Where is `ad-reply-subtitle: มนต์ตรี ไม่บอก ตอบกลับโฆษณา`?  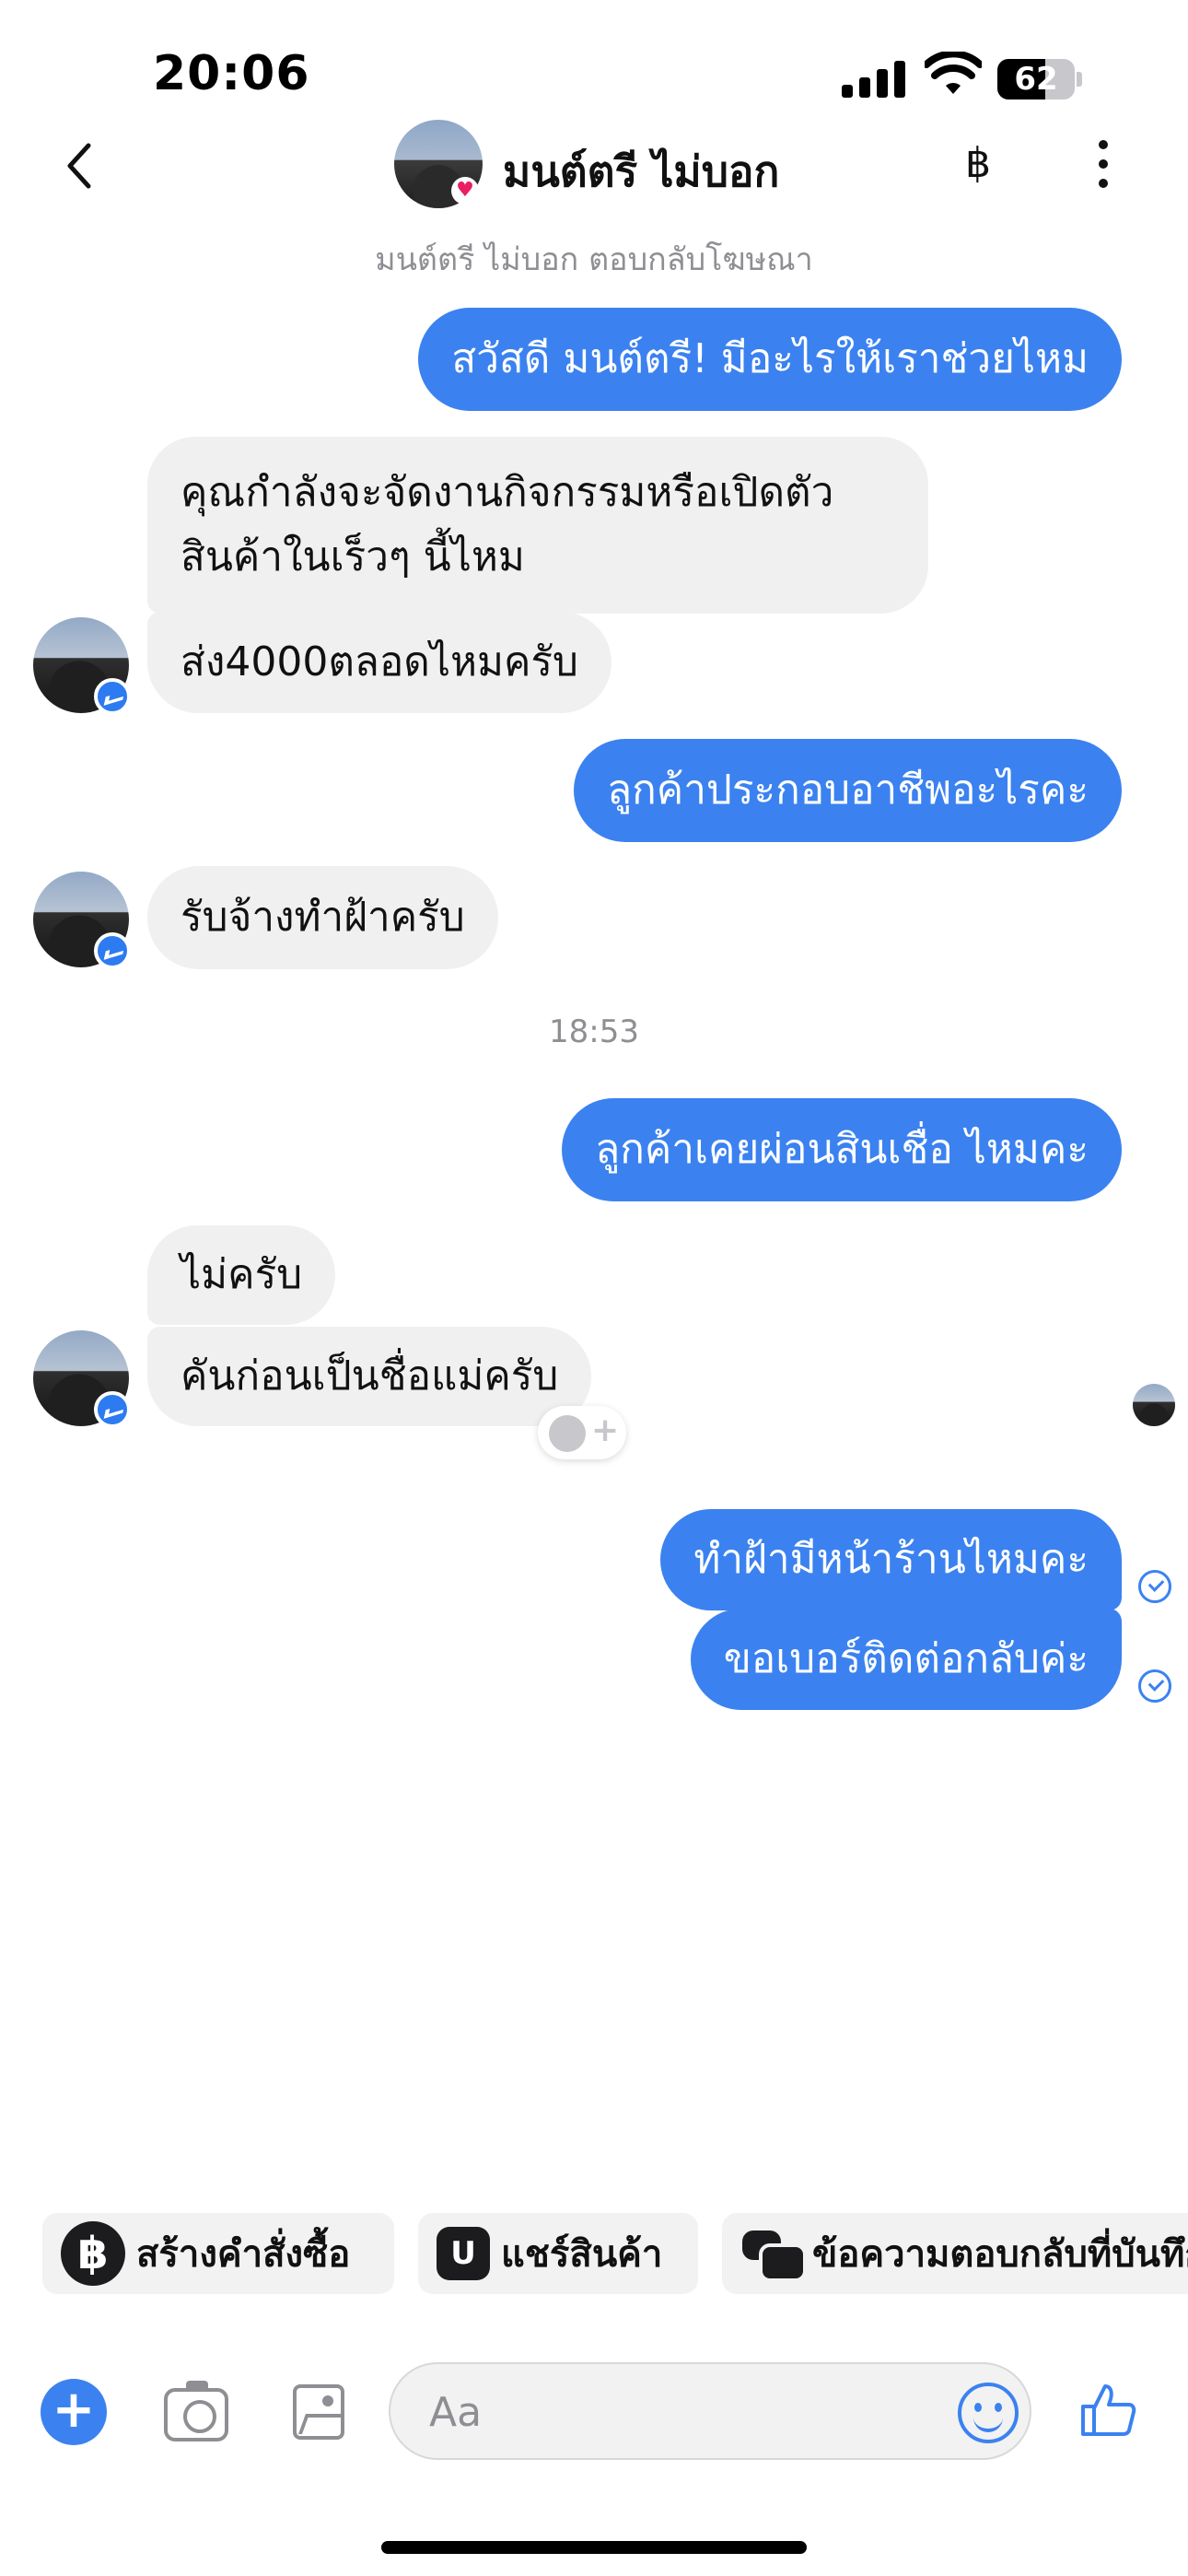 ad-reply-subtitle: มนต์ตรี ไม่บอก ตอบกลับโฆษณา is located at coordinates (594, 259).